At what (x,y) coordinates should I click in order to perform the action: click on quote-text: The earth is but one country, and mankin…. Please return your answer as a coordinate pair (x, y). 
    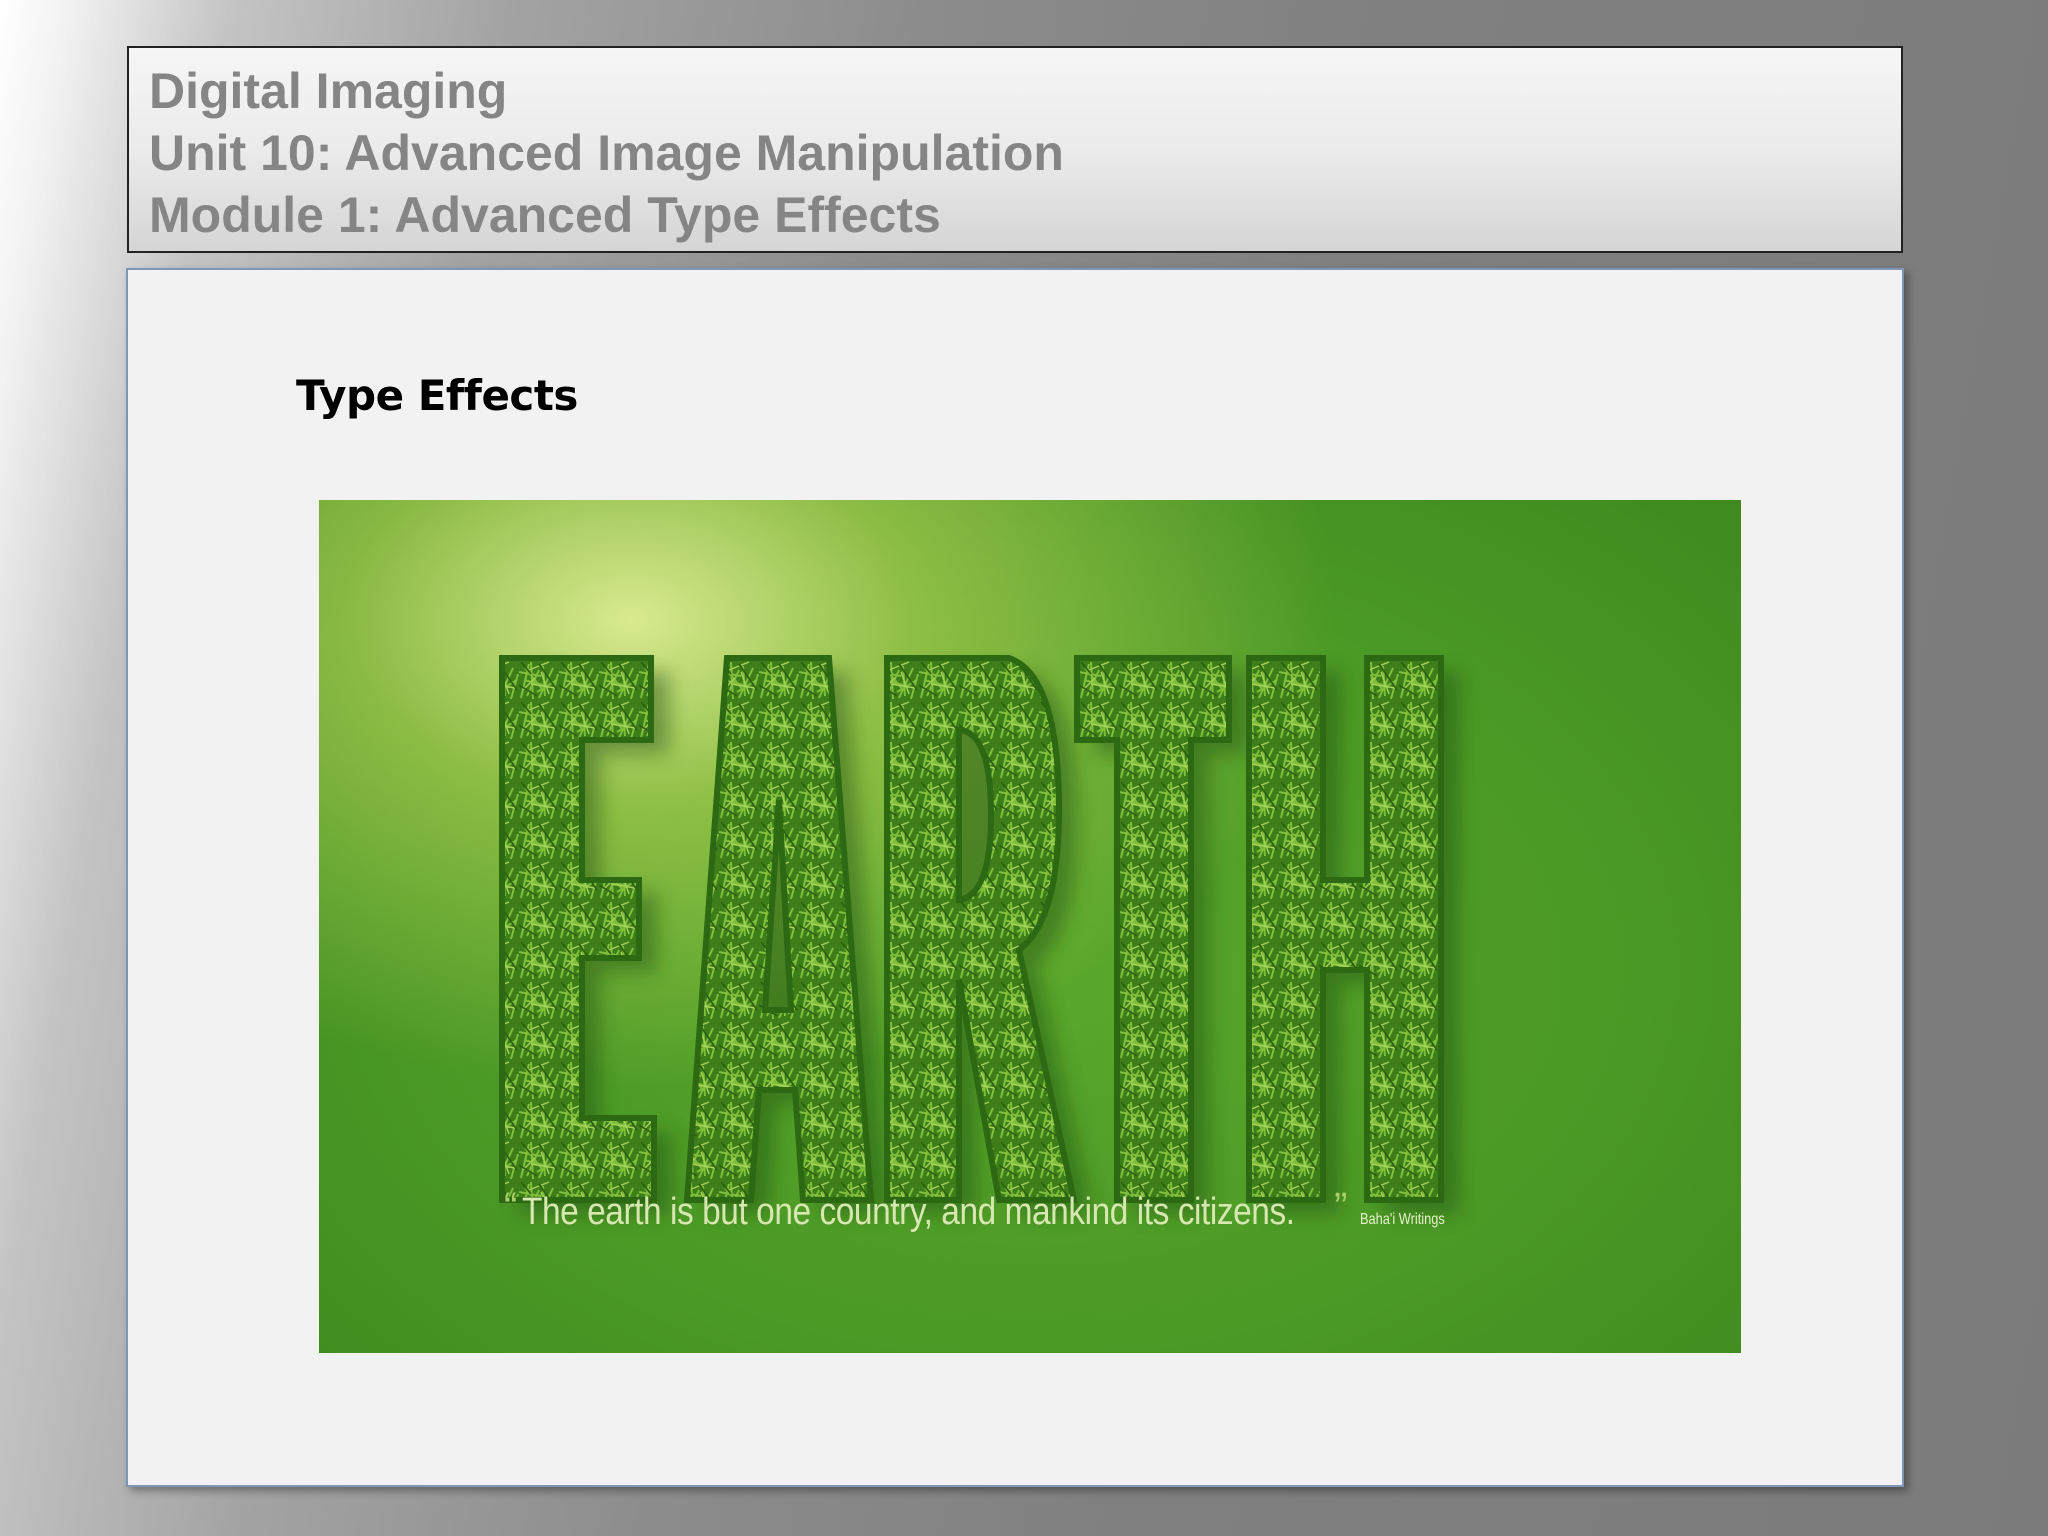
    Looking at the image, I should click on (908, 1212).